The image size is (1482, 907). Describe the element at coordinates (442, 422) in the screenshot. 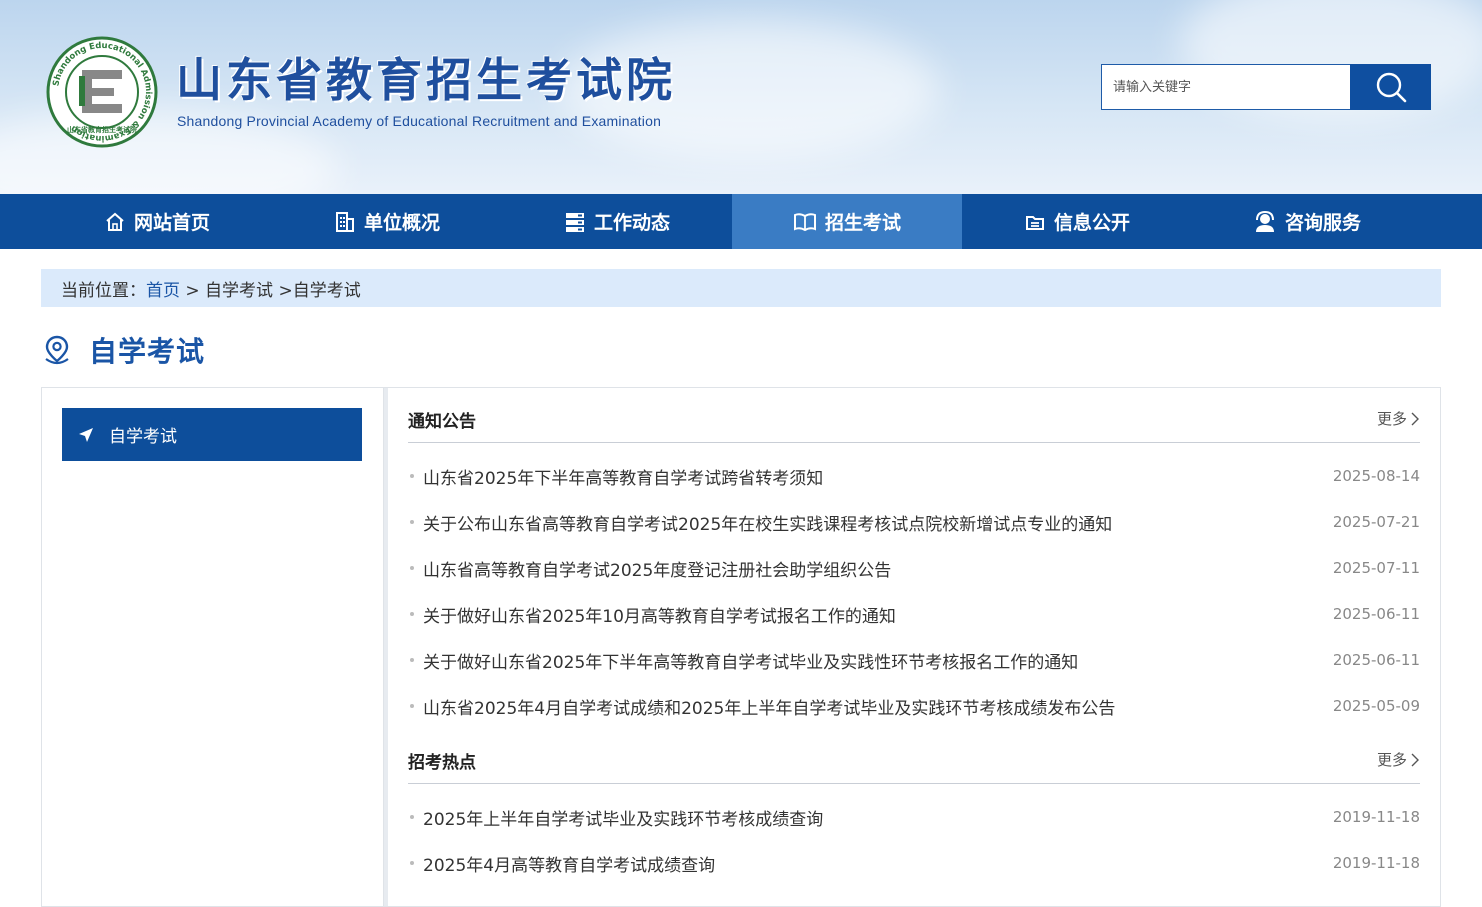

I see `section-title: 通知公告` at that location.